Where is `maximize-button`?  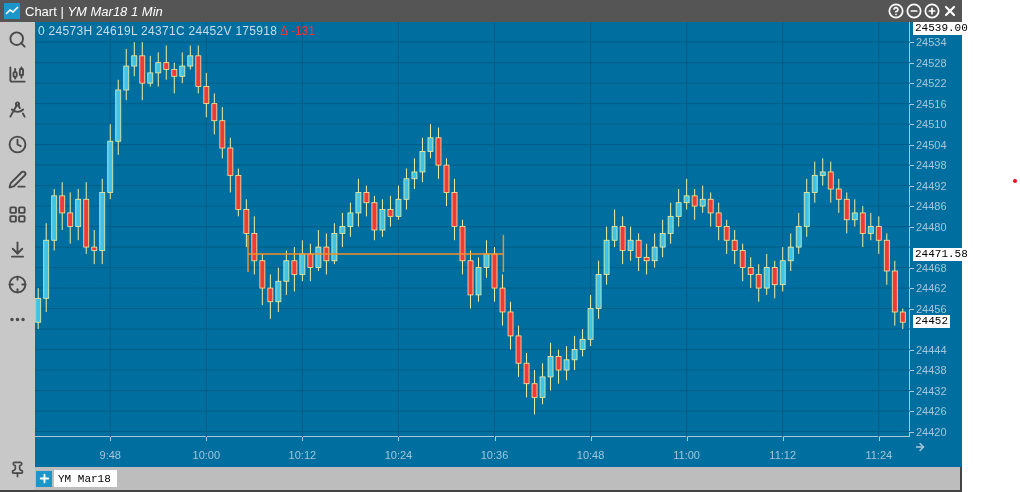
maximize-button is located at coordinates (932, 11).